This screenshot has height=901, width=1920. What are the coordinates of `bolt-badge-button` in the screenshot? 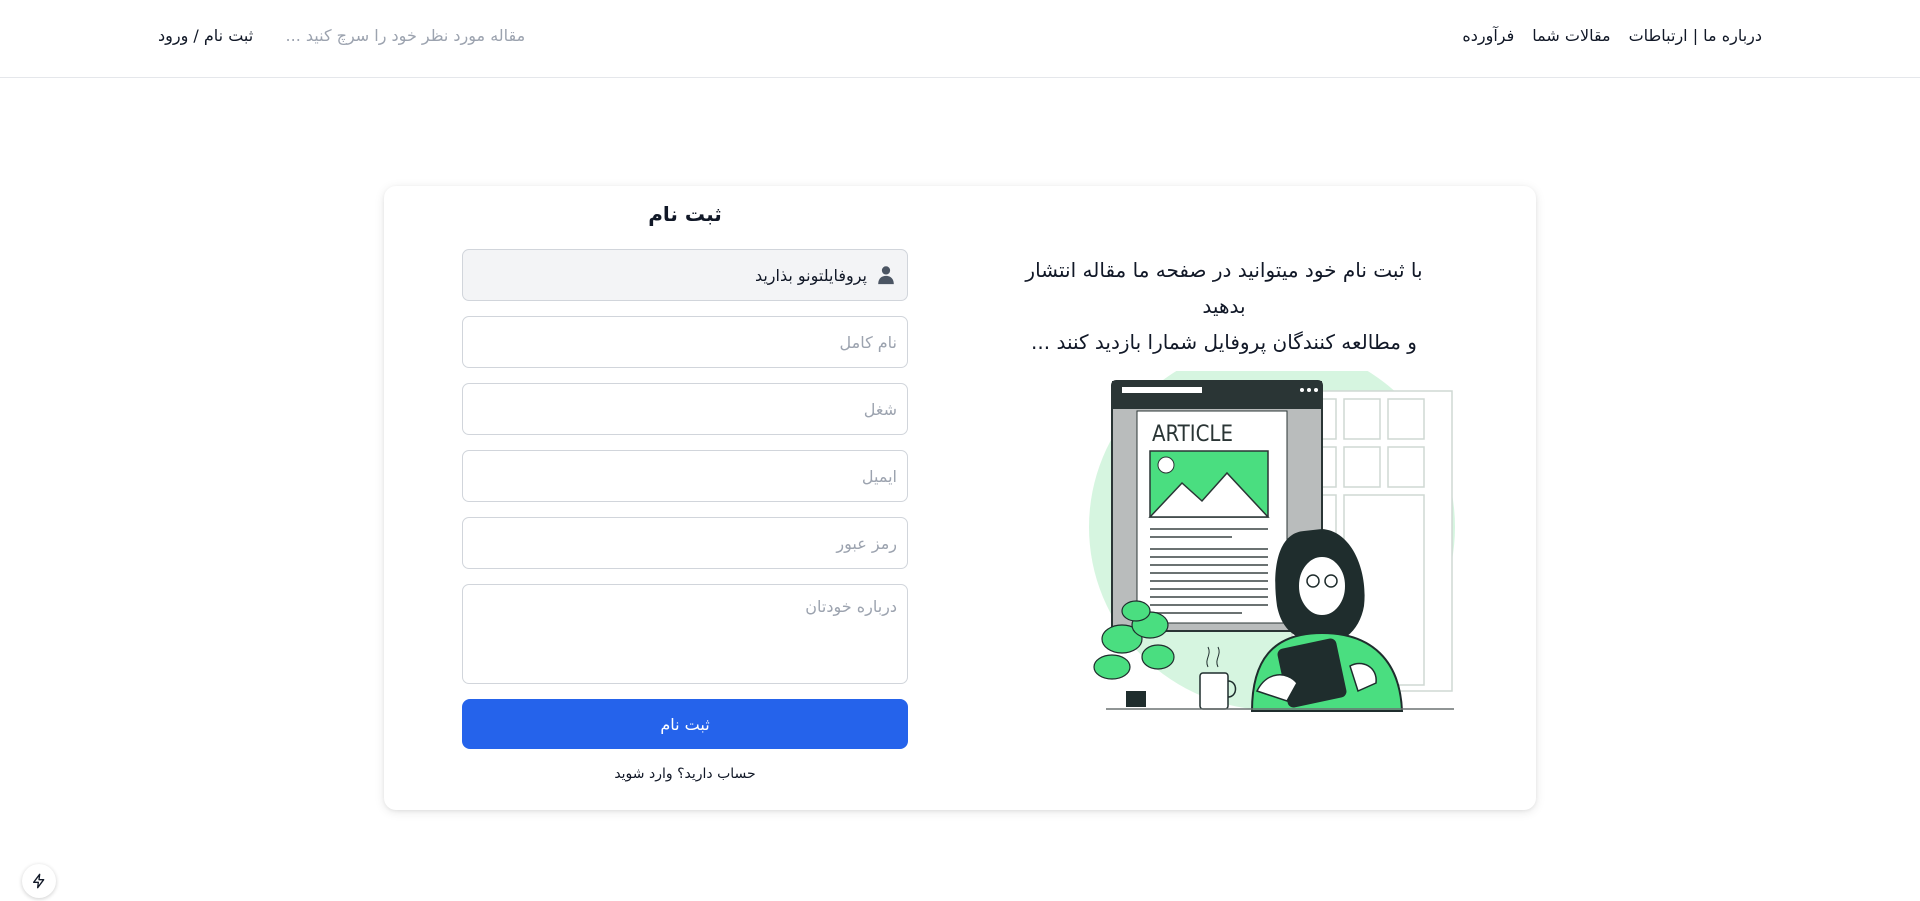 It's located at (39, 881).